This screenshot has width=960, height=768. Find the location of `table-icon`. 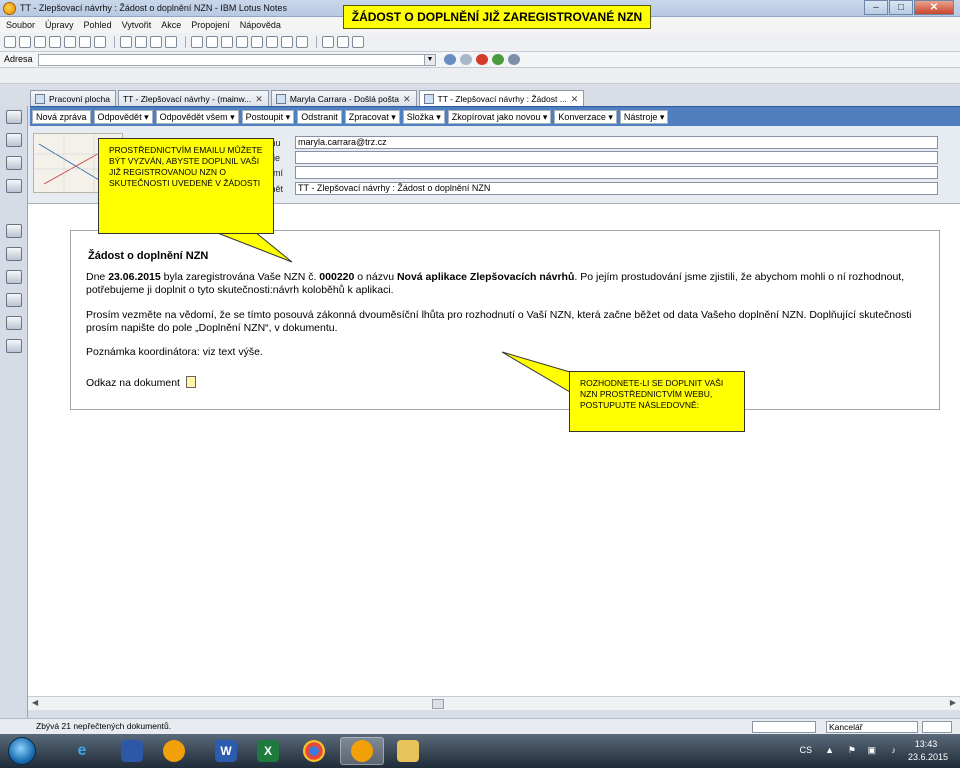

table-icon is located at coordinates (358, 42).